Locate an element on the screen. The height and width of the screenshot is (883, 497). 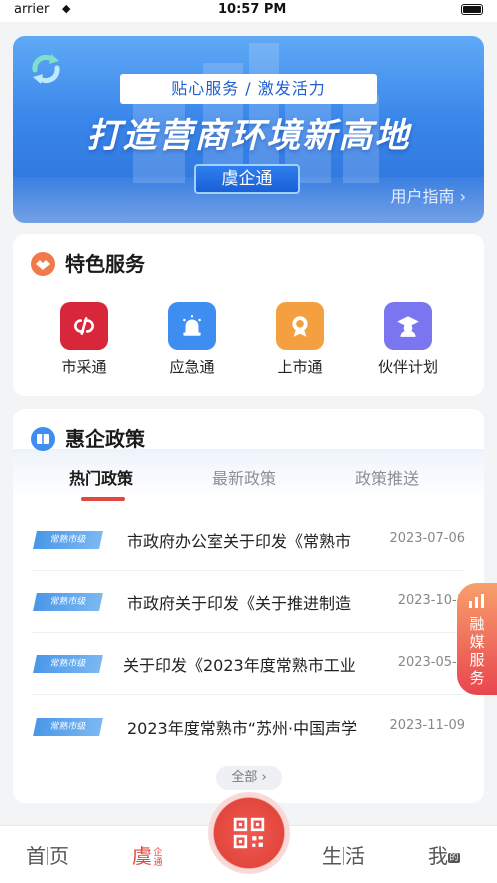
service-yingjitong: 应急通 is located at coordinates (192, 339).